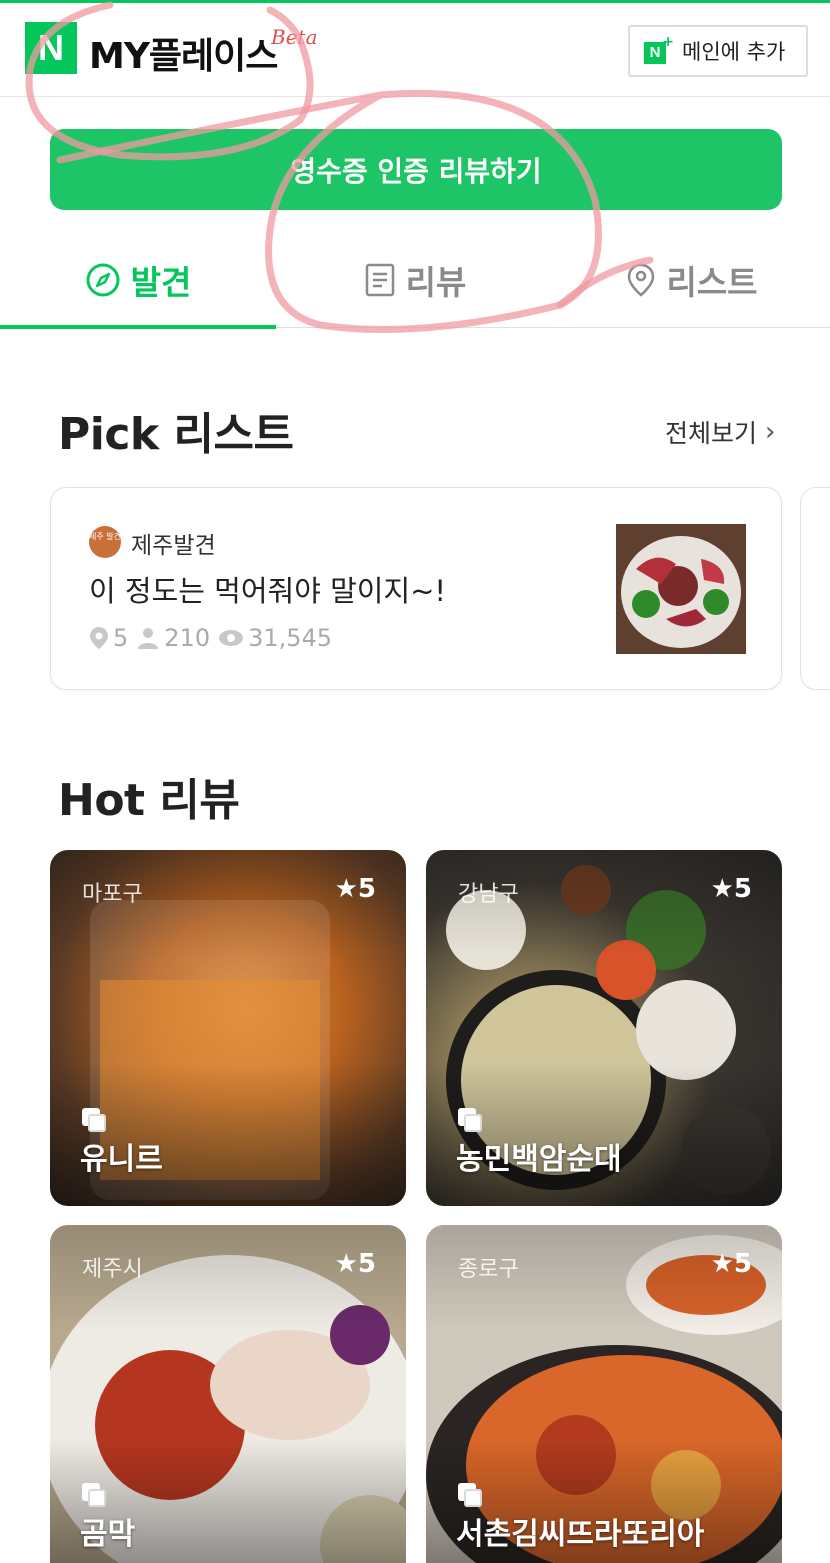  I want to click on food-plate-image, so click(681, 589).